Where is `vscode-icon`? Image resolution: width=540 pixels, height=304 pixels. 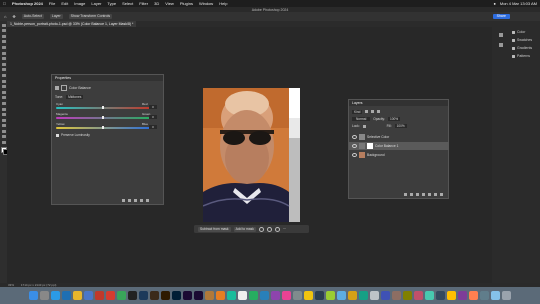
vscode-icon is located at coordinates (66, 295).